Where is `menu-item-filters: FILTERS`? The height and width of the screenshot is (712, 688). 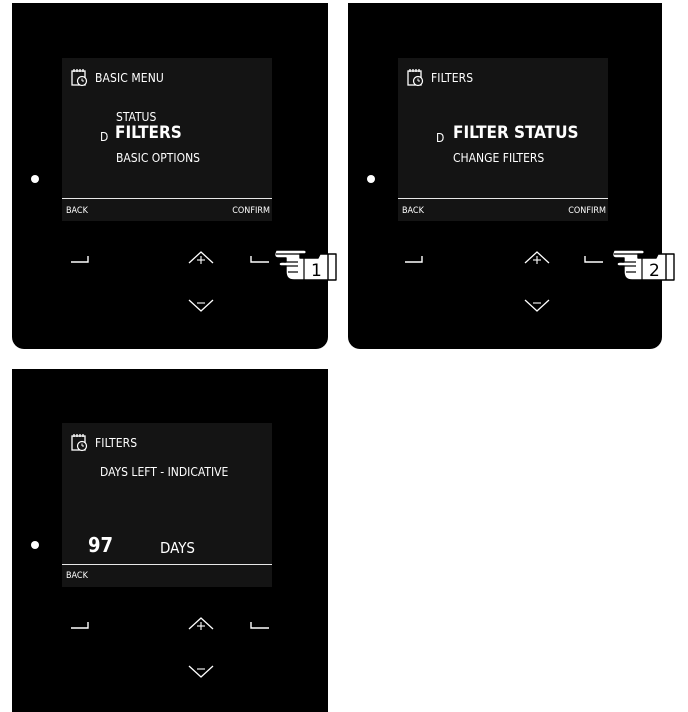 menu-item-filters: FILTERS is located at coordinates (148, 133).